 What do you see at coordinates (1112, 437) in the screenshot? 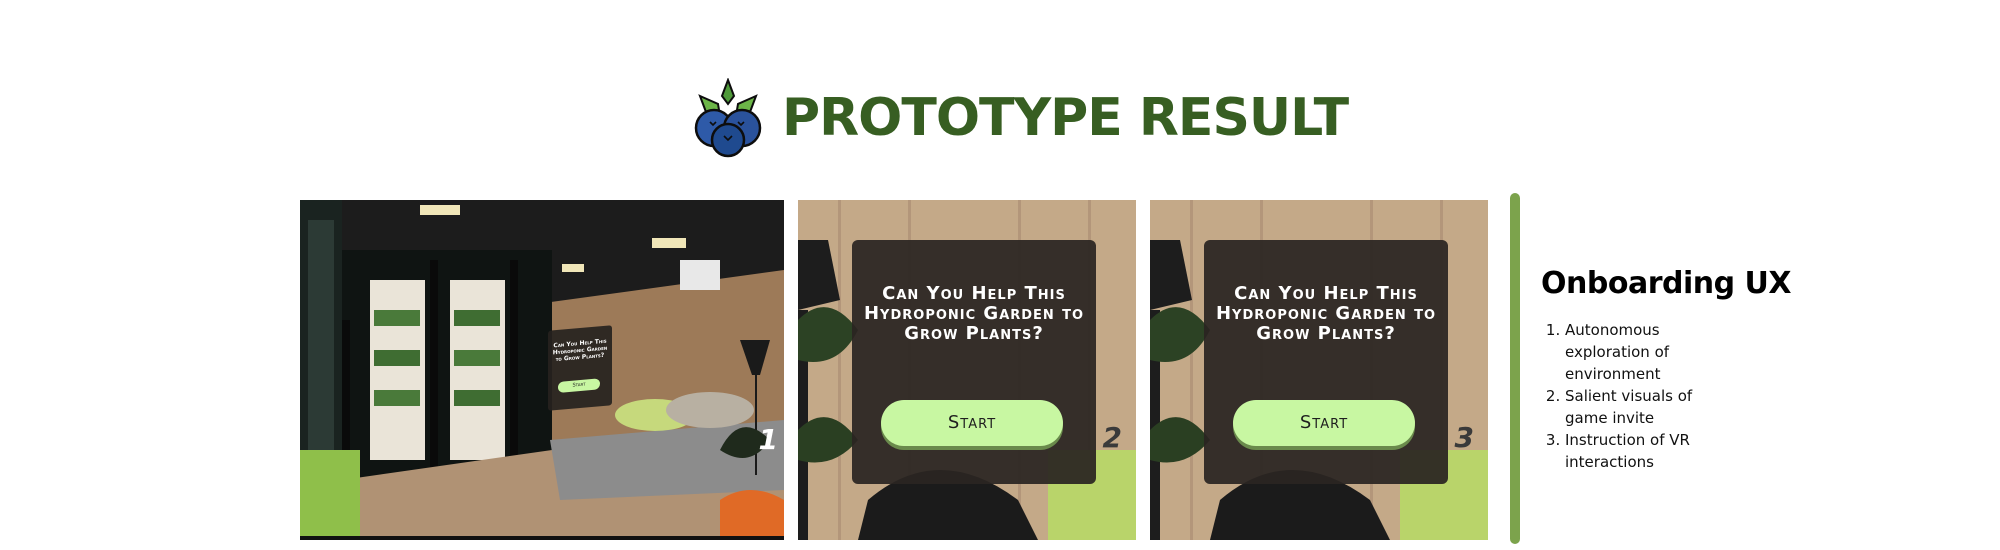
I see `panel-number: 2` at bounding box center [1112, 437].